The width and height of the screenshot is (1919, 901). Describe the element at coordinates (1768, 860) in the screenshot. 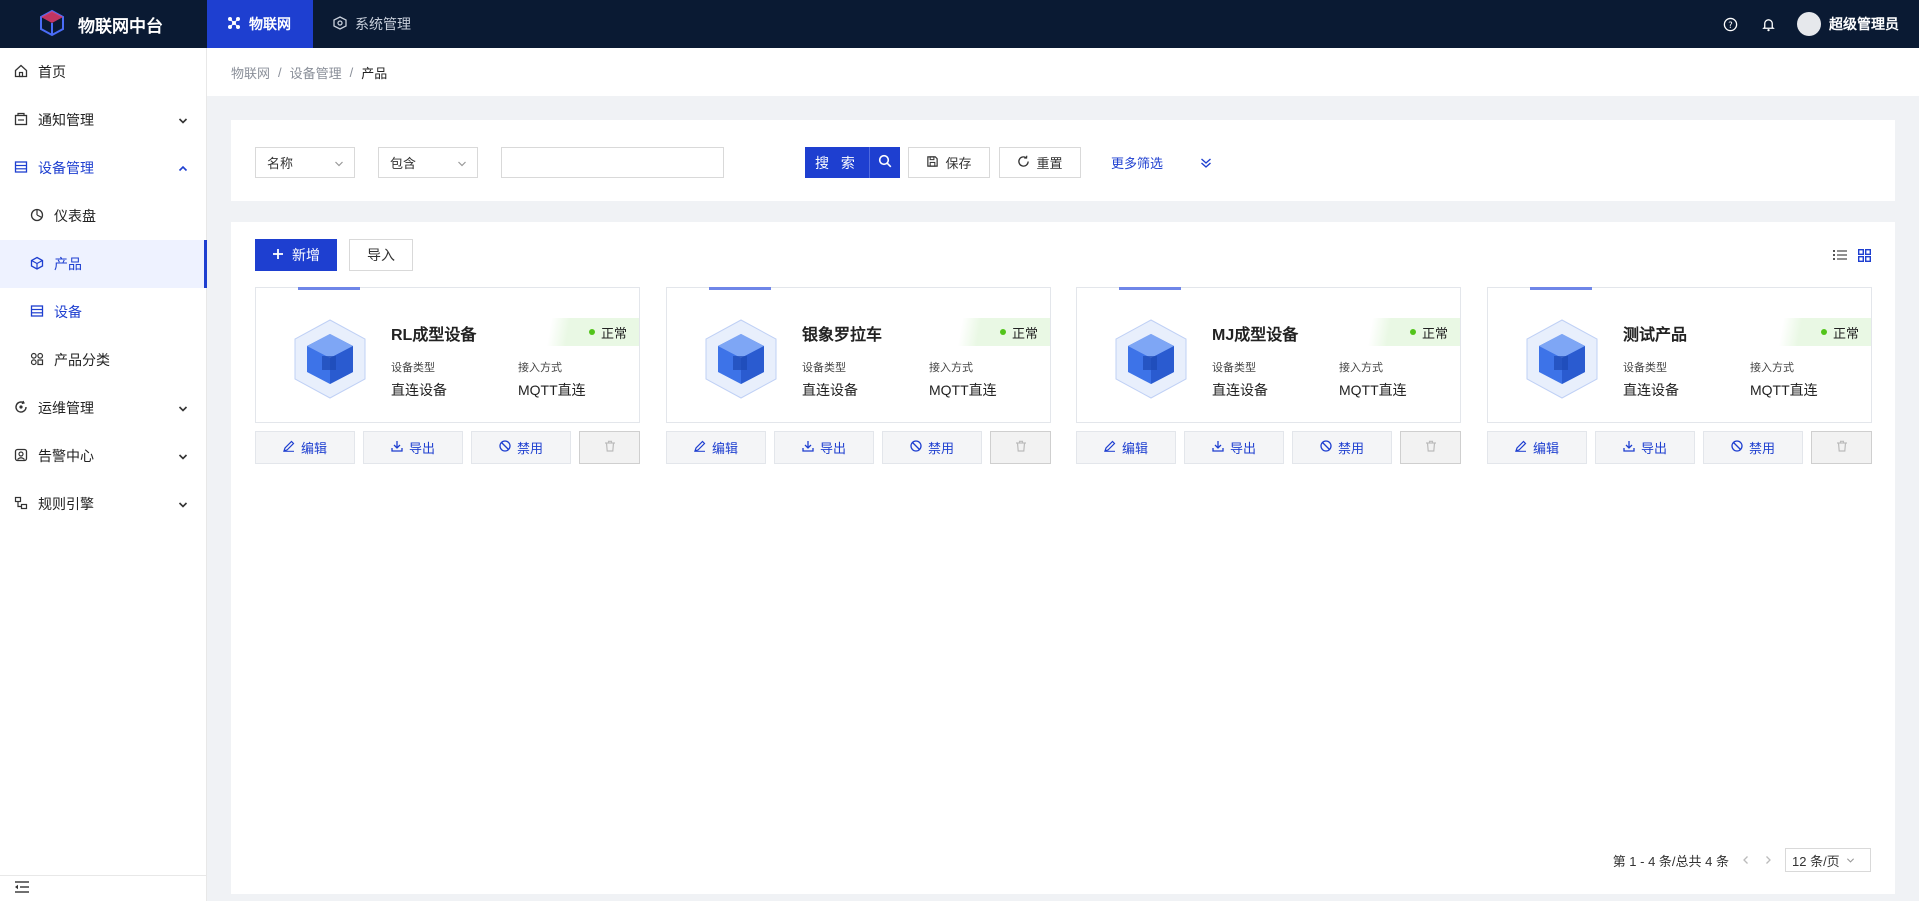

I see `next-page-icon` at that location.